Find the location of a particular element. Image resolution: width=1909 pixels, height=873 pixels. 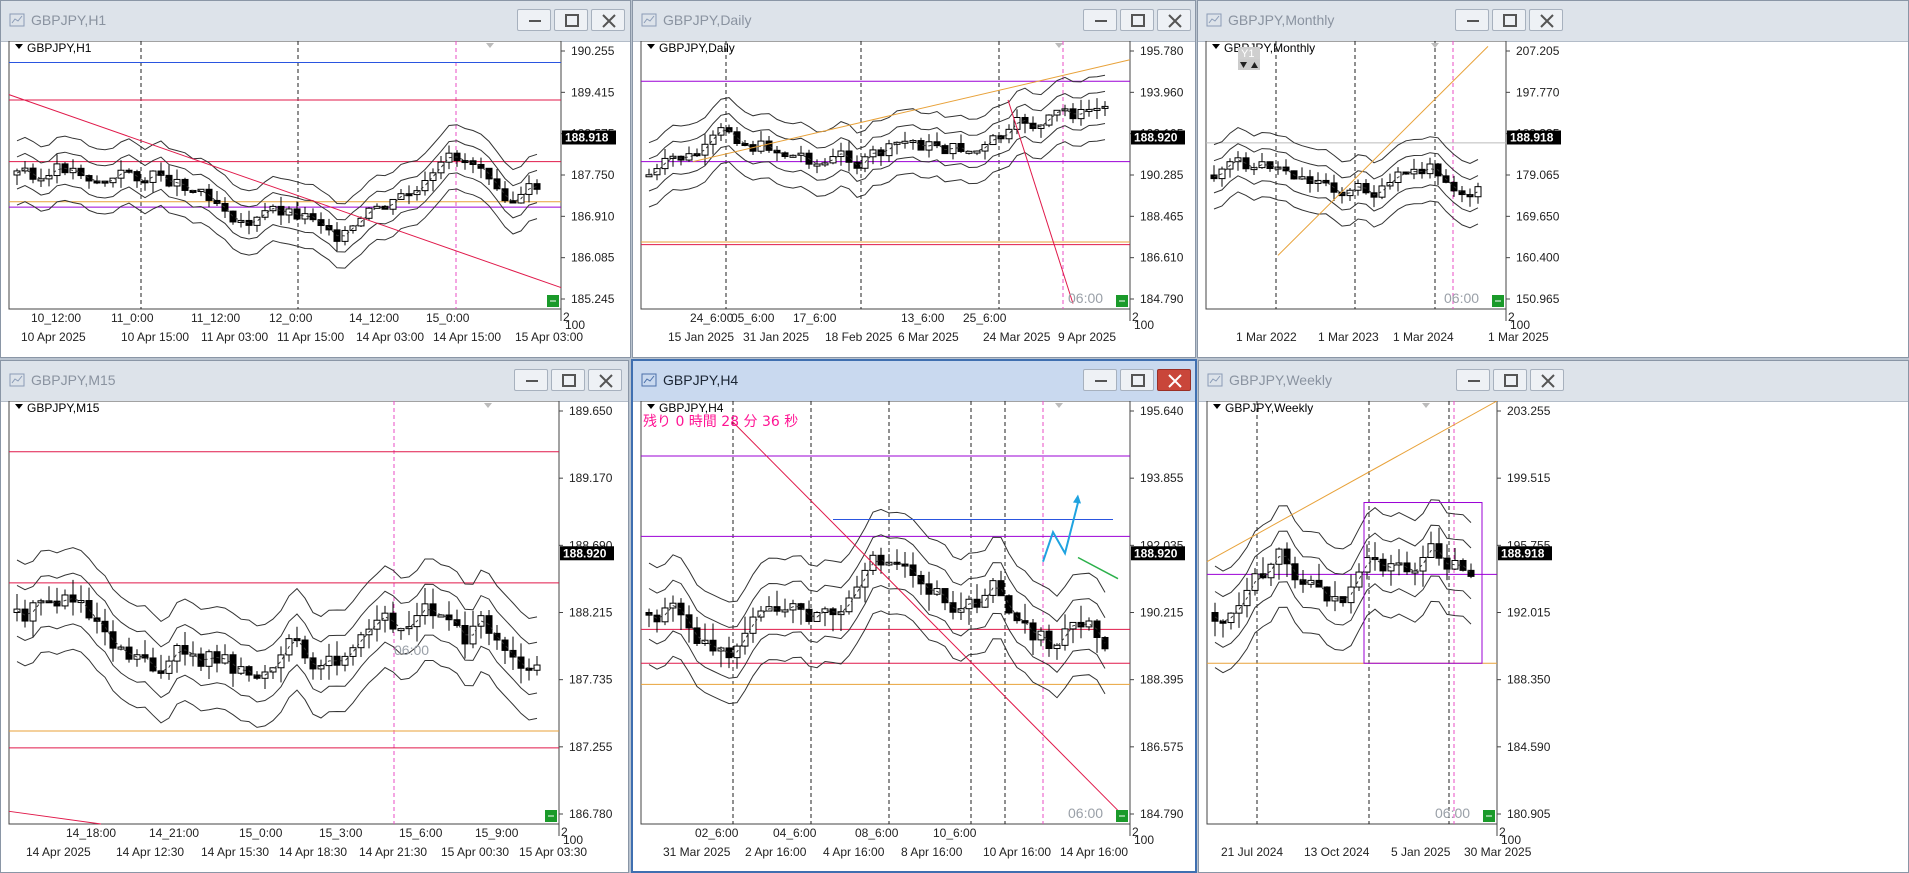

titlebar: GBPJPY,H1 is located at coordinates (315, 21).